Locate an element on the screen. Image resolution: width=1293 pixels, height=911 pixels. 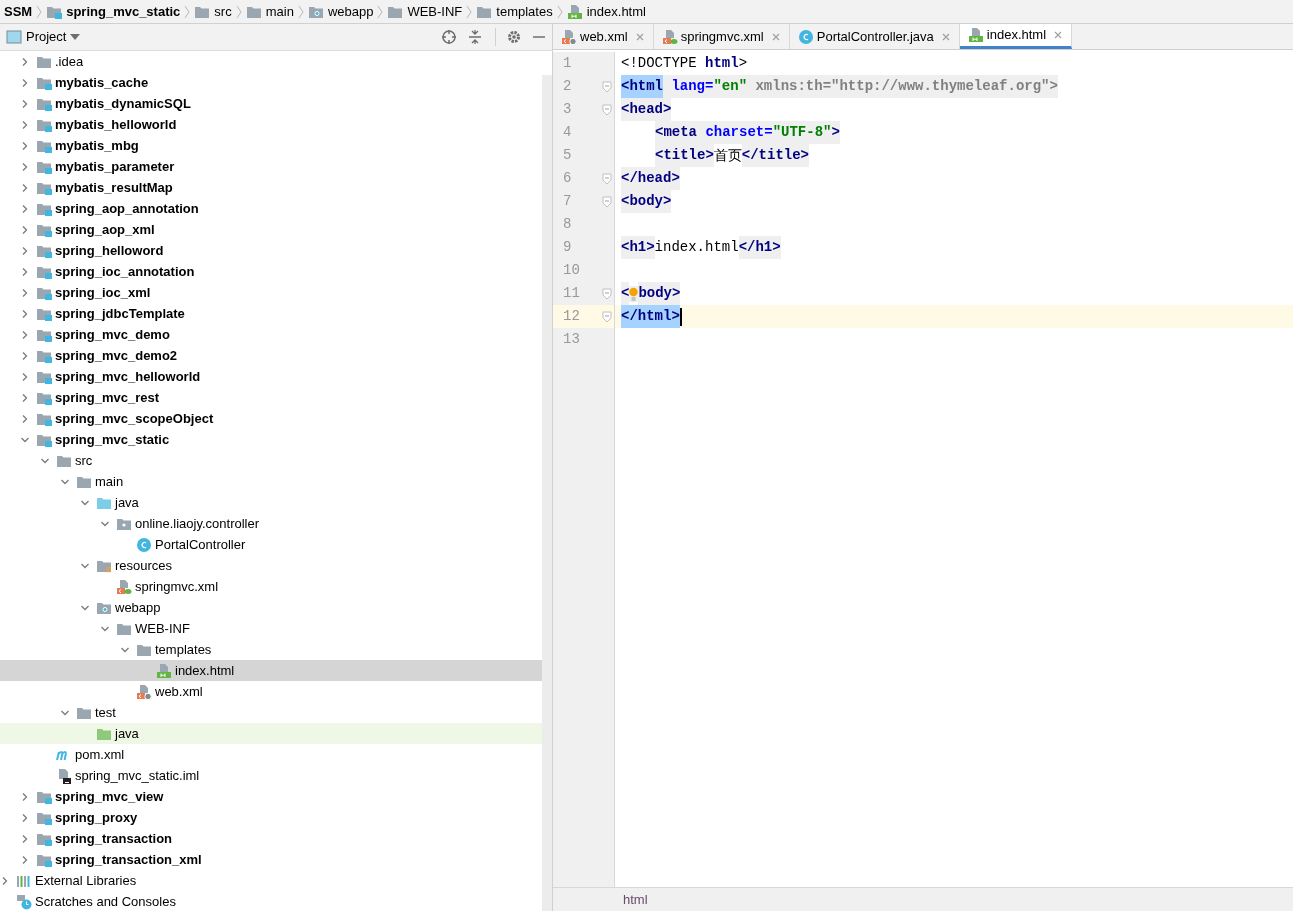
editor-tab: index.html is located at coordinates (1016, 36).